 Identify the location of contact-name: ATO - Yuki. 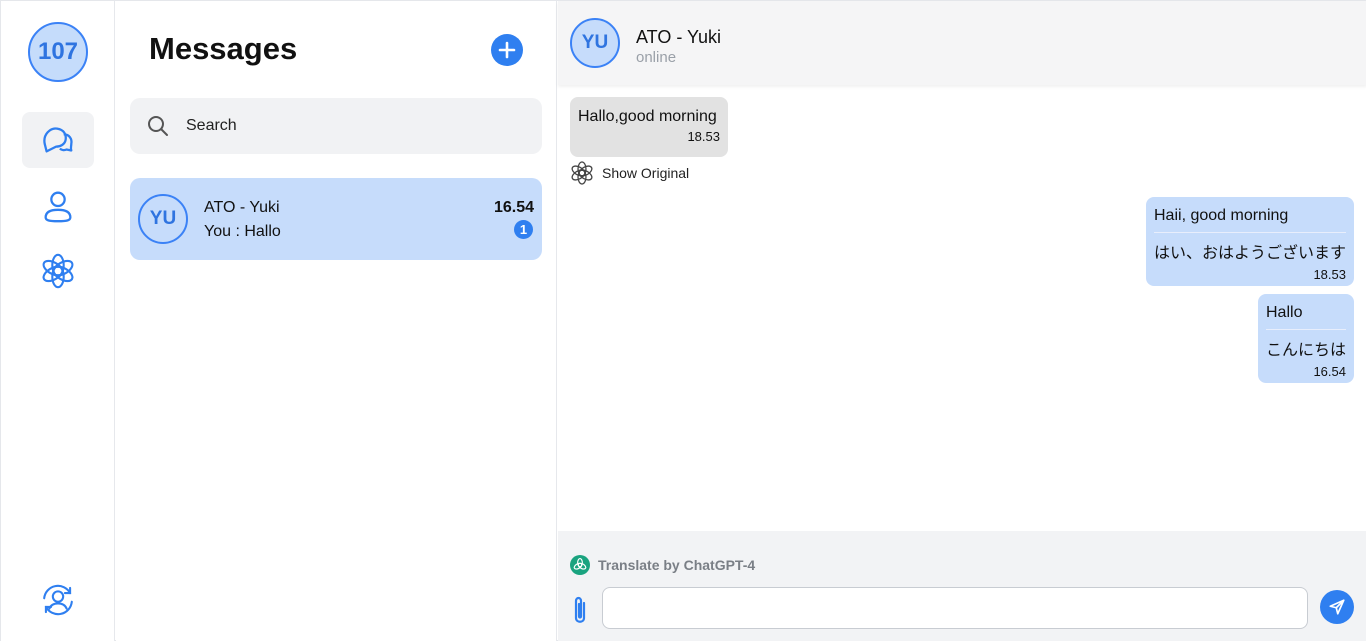
(679, 37).